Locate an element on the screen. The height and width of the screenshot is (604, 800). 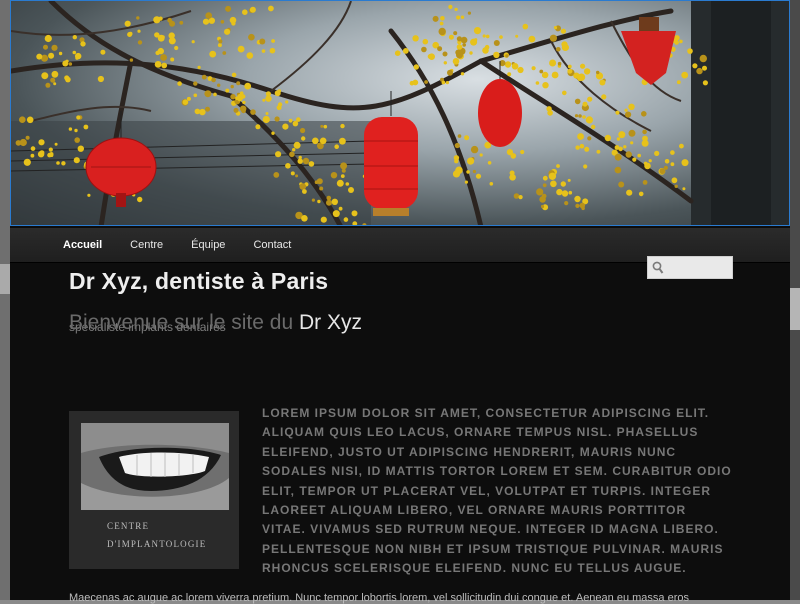
right-scrollbar-track is located at coordinates (795, 300).